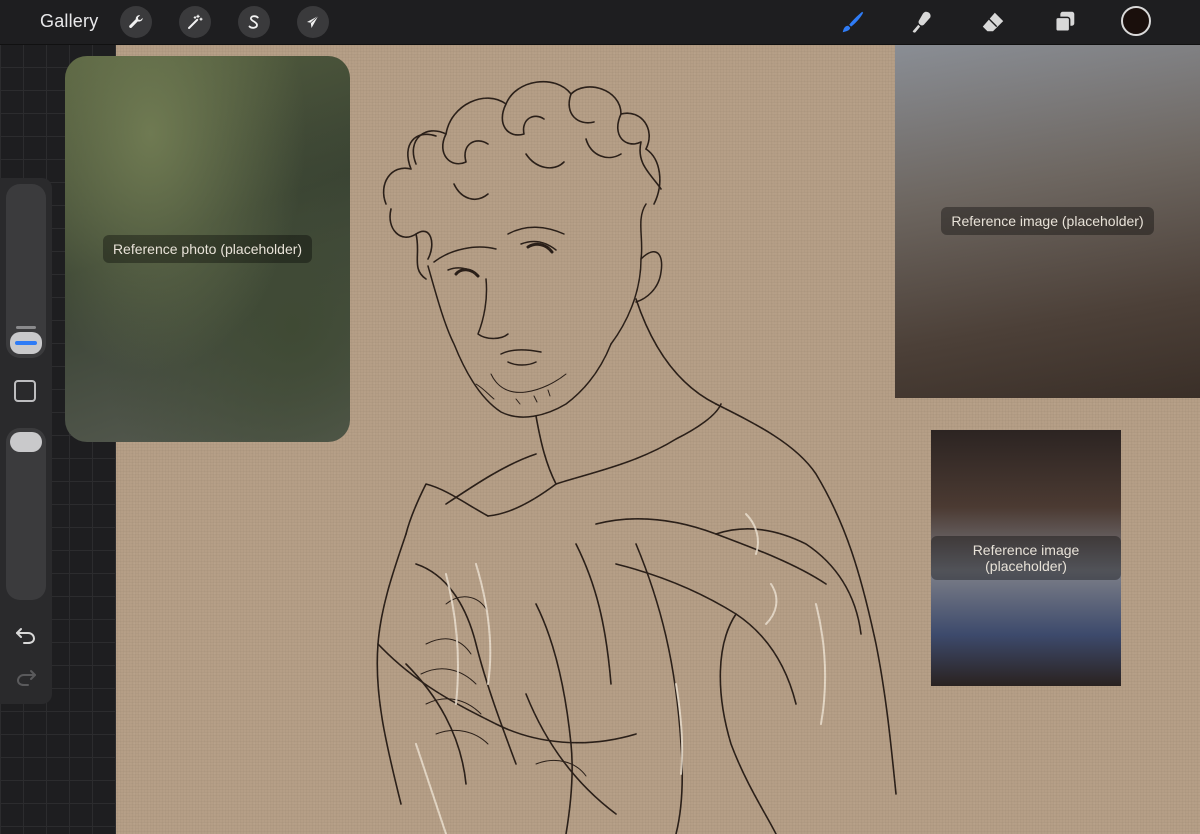 The height and width of the screenshot is (834, 1200). I want to click on undo-button, so click(26, 635).